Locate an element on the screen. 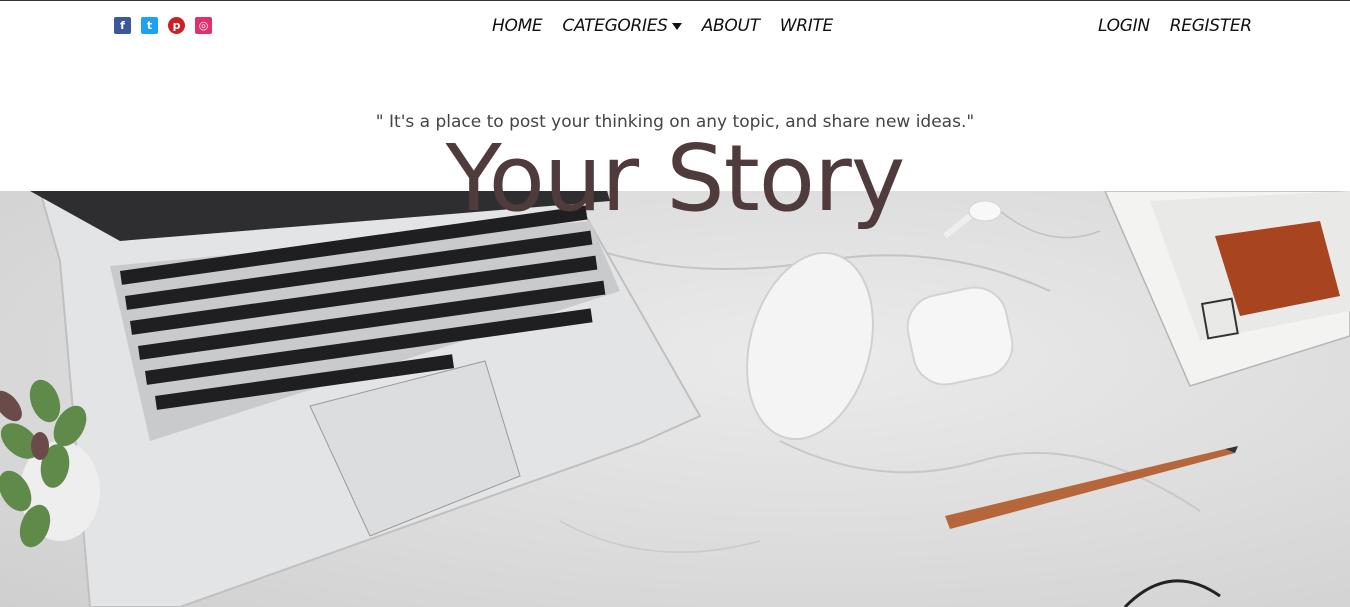 This screenshot has height=607, width=1350. nav-about: ABOUT is located at coordinates (731, 26).